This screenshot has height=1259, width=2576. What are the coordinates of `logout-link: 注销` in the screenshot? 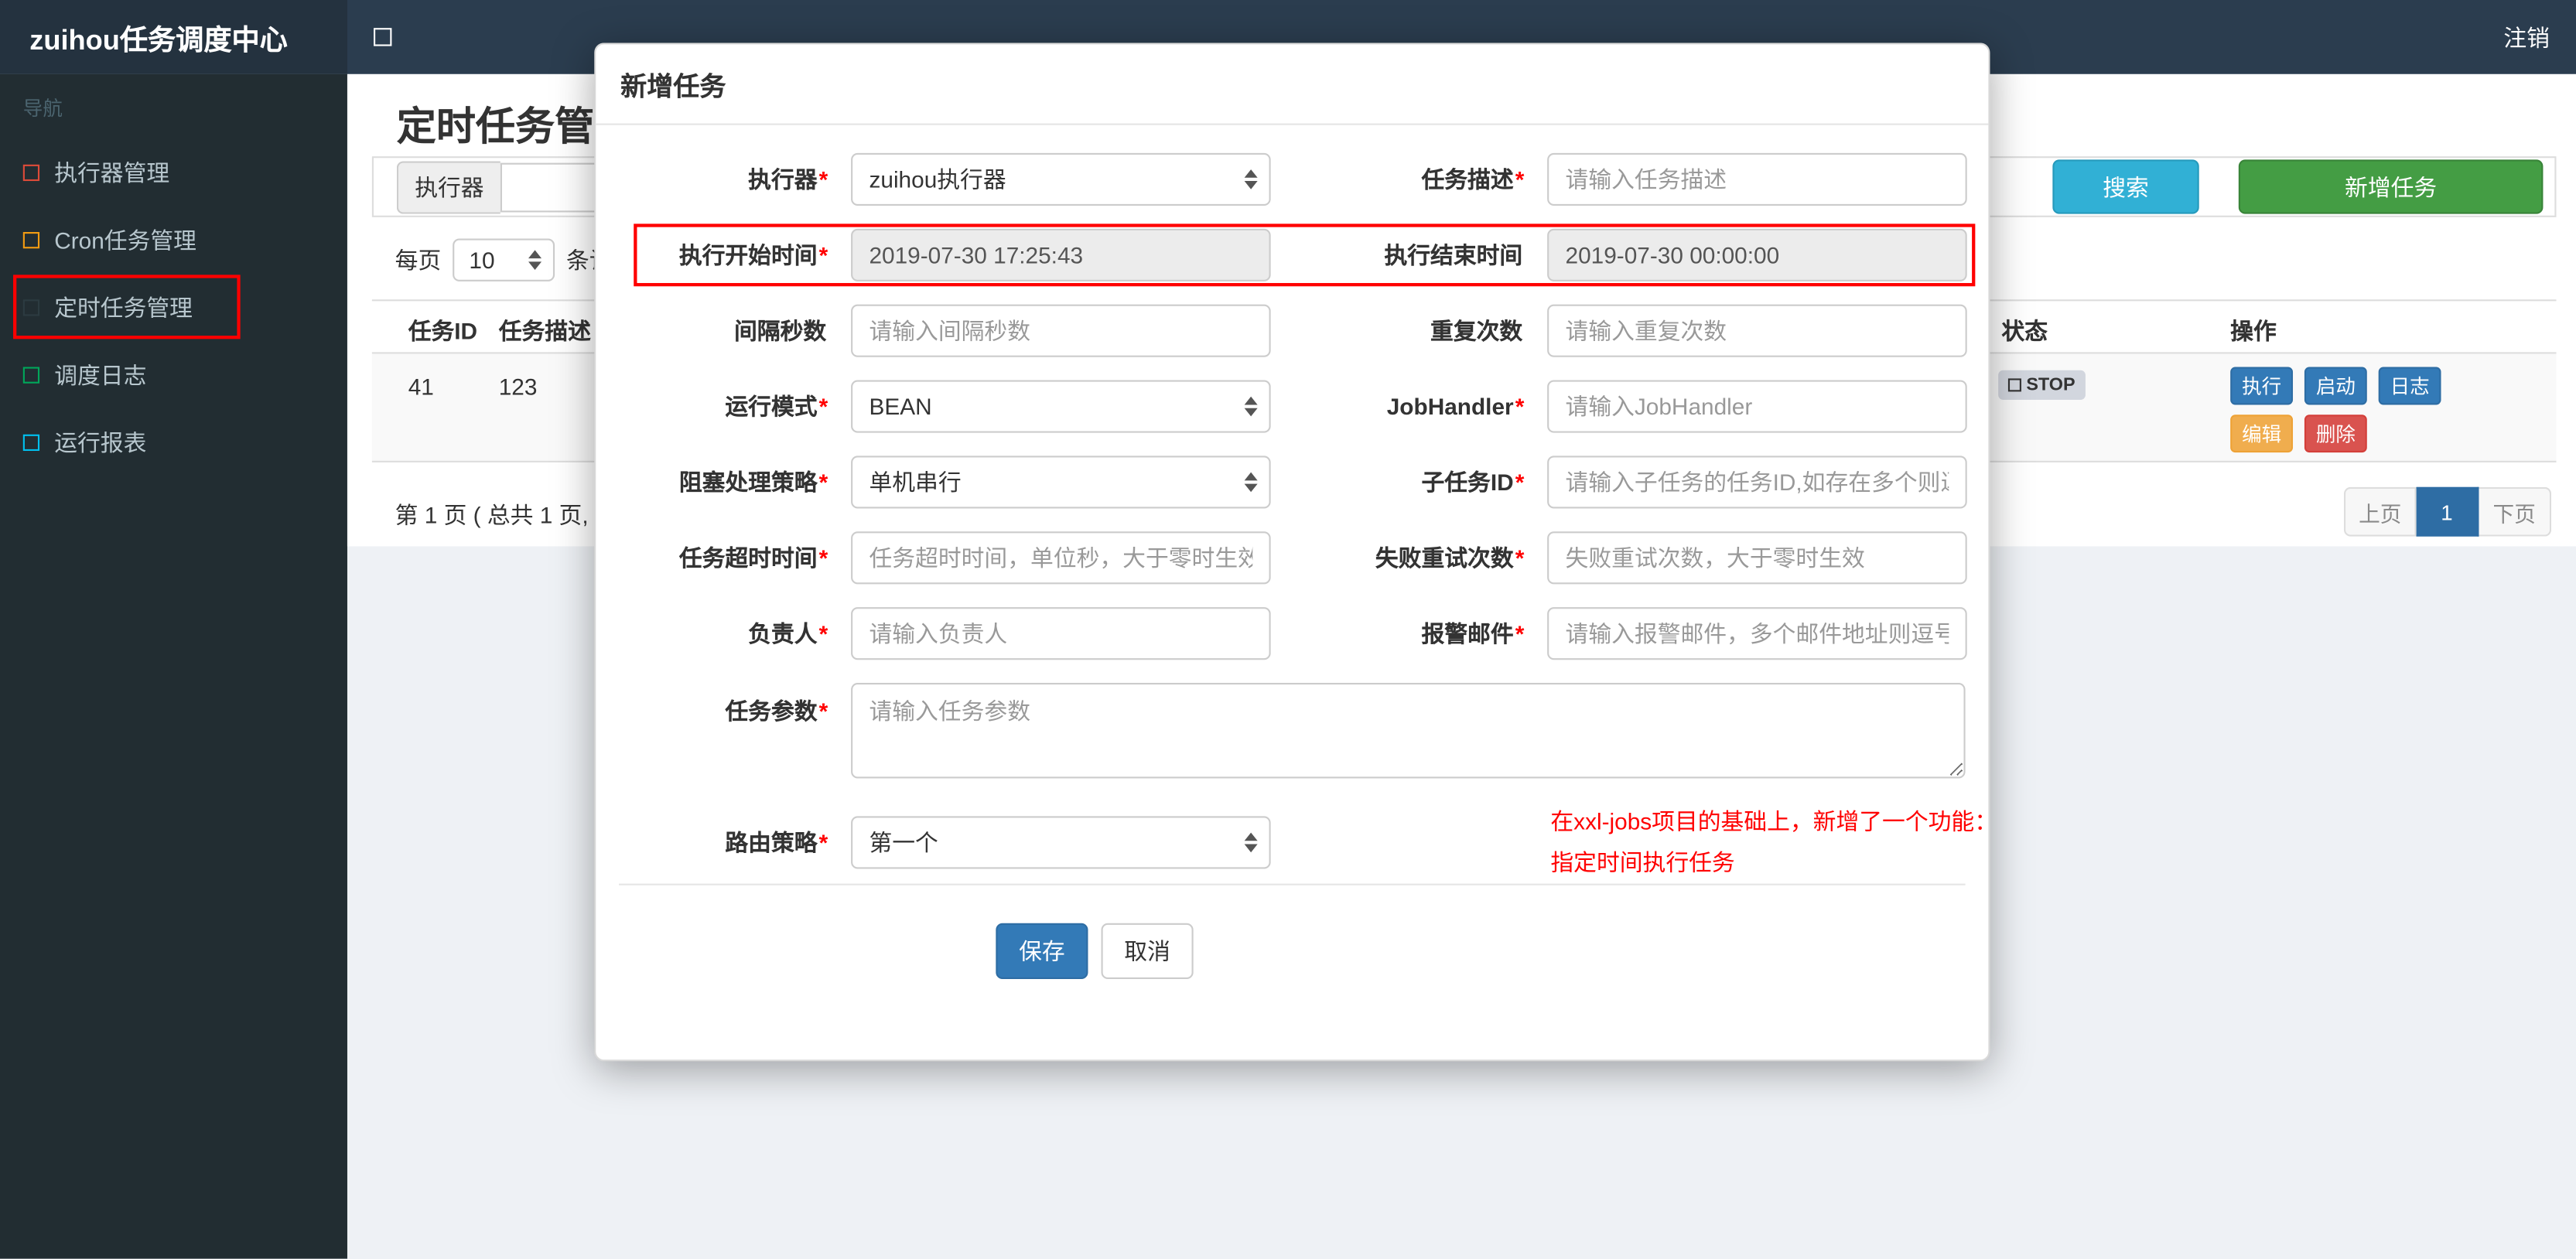 It's located at (2526, 37).